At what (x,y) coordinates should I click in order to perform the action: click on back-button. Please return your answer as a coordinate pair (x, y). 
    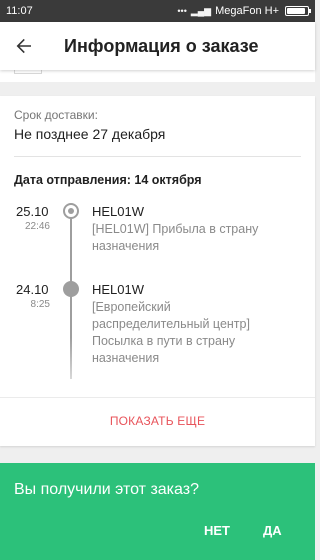
    Looking at the image, I should click on (24, 46).